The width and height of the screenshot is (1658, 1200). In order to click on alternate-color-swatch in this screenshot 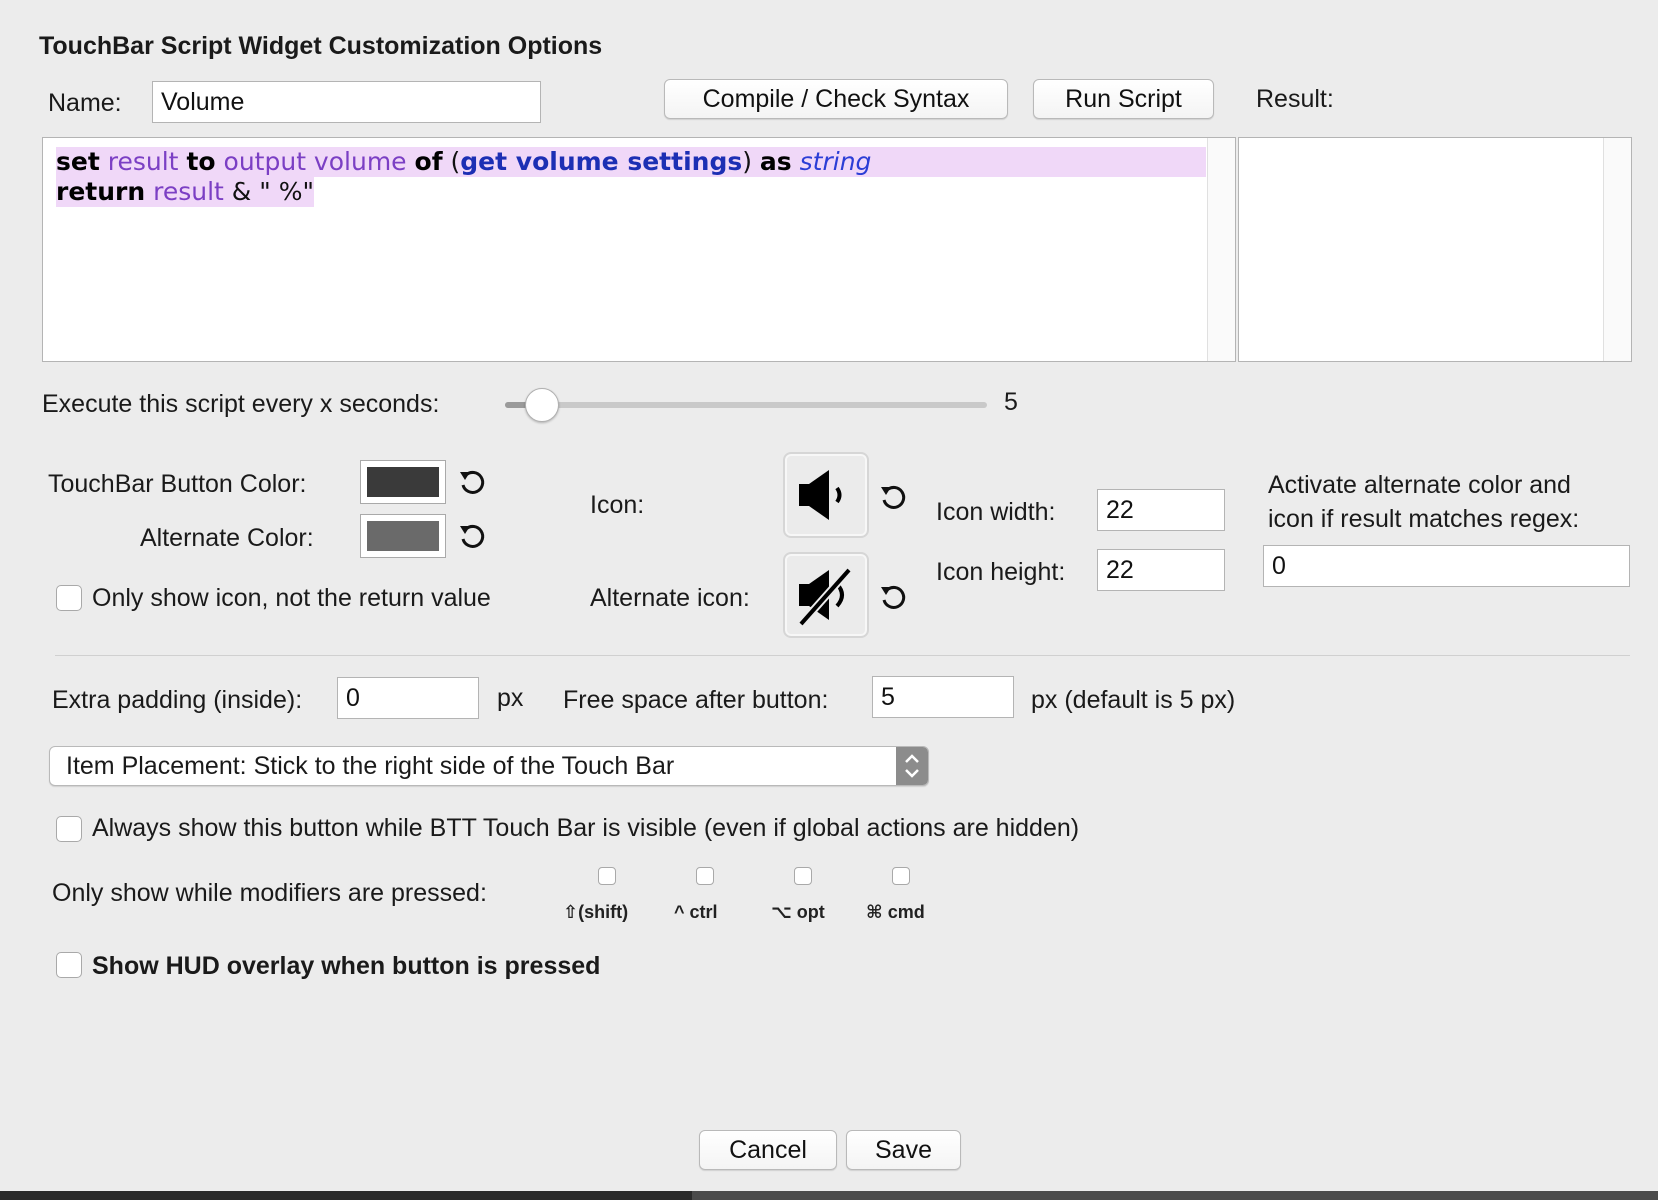, I will do `click(403, 536)`.